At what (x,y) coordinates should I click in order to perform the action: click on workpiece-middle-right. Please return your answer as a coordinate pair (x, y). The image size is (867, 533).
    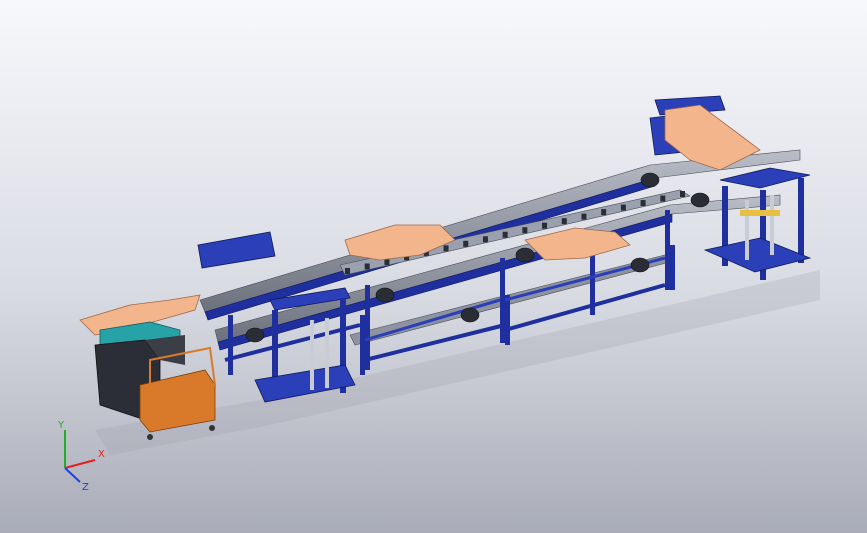
    Looking at the image, I should click on (577, 244).